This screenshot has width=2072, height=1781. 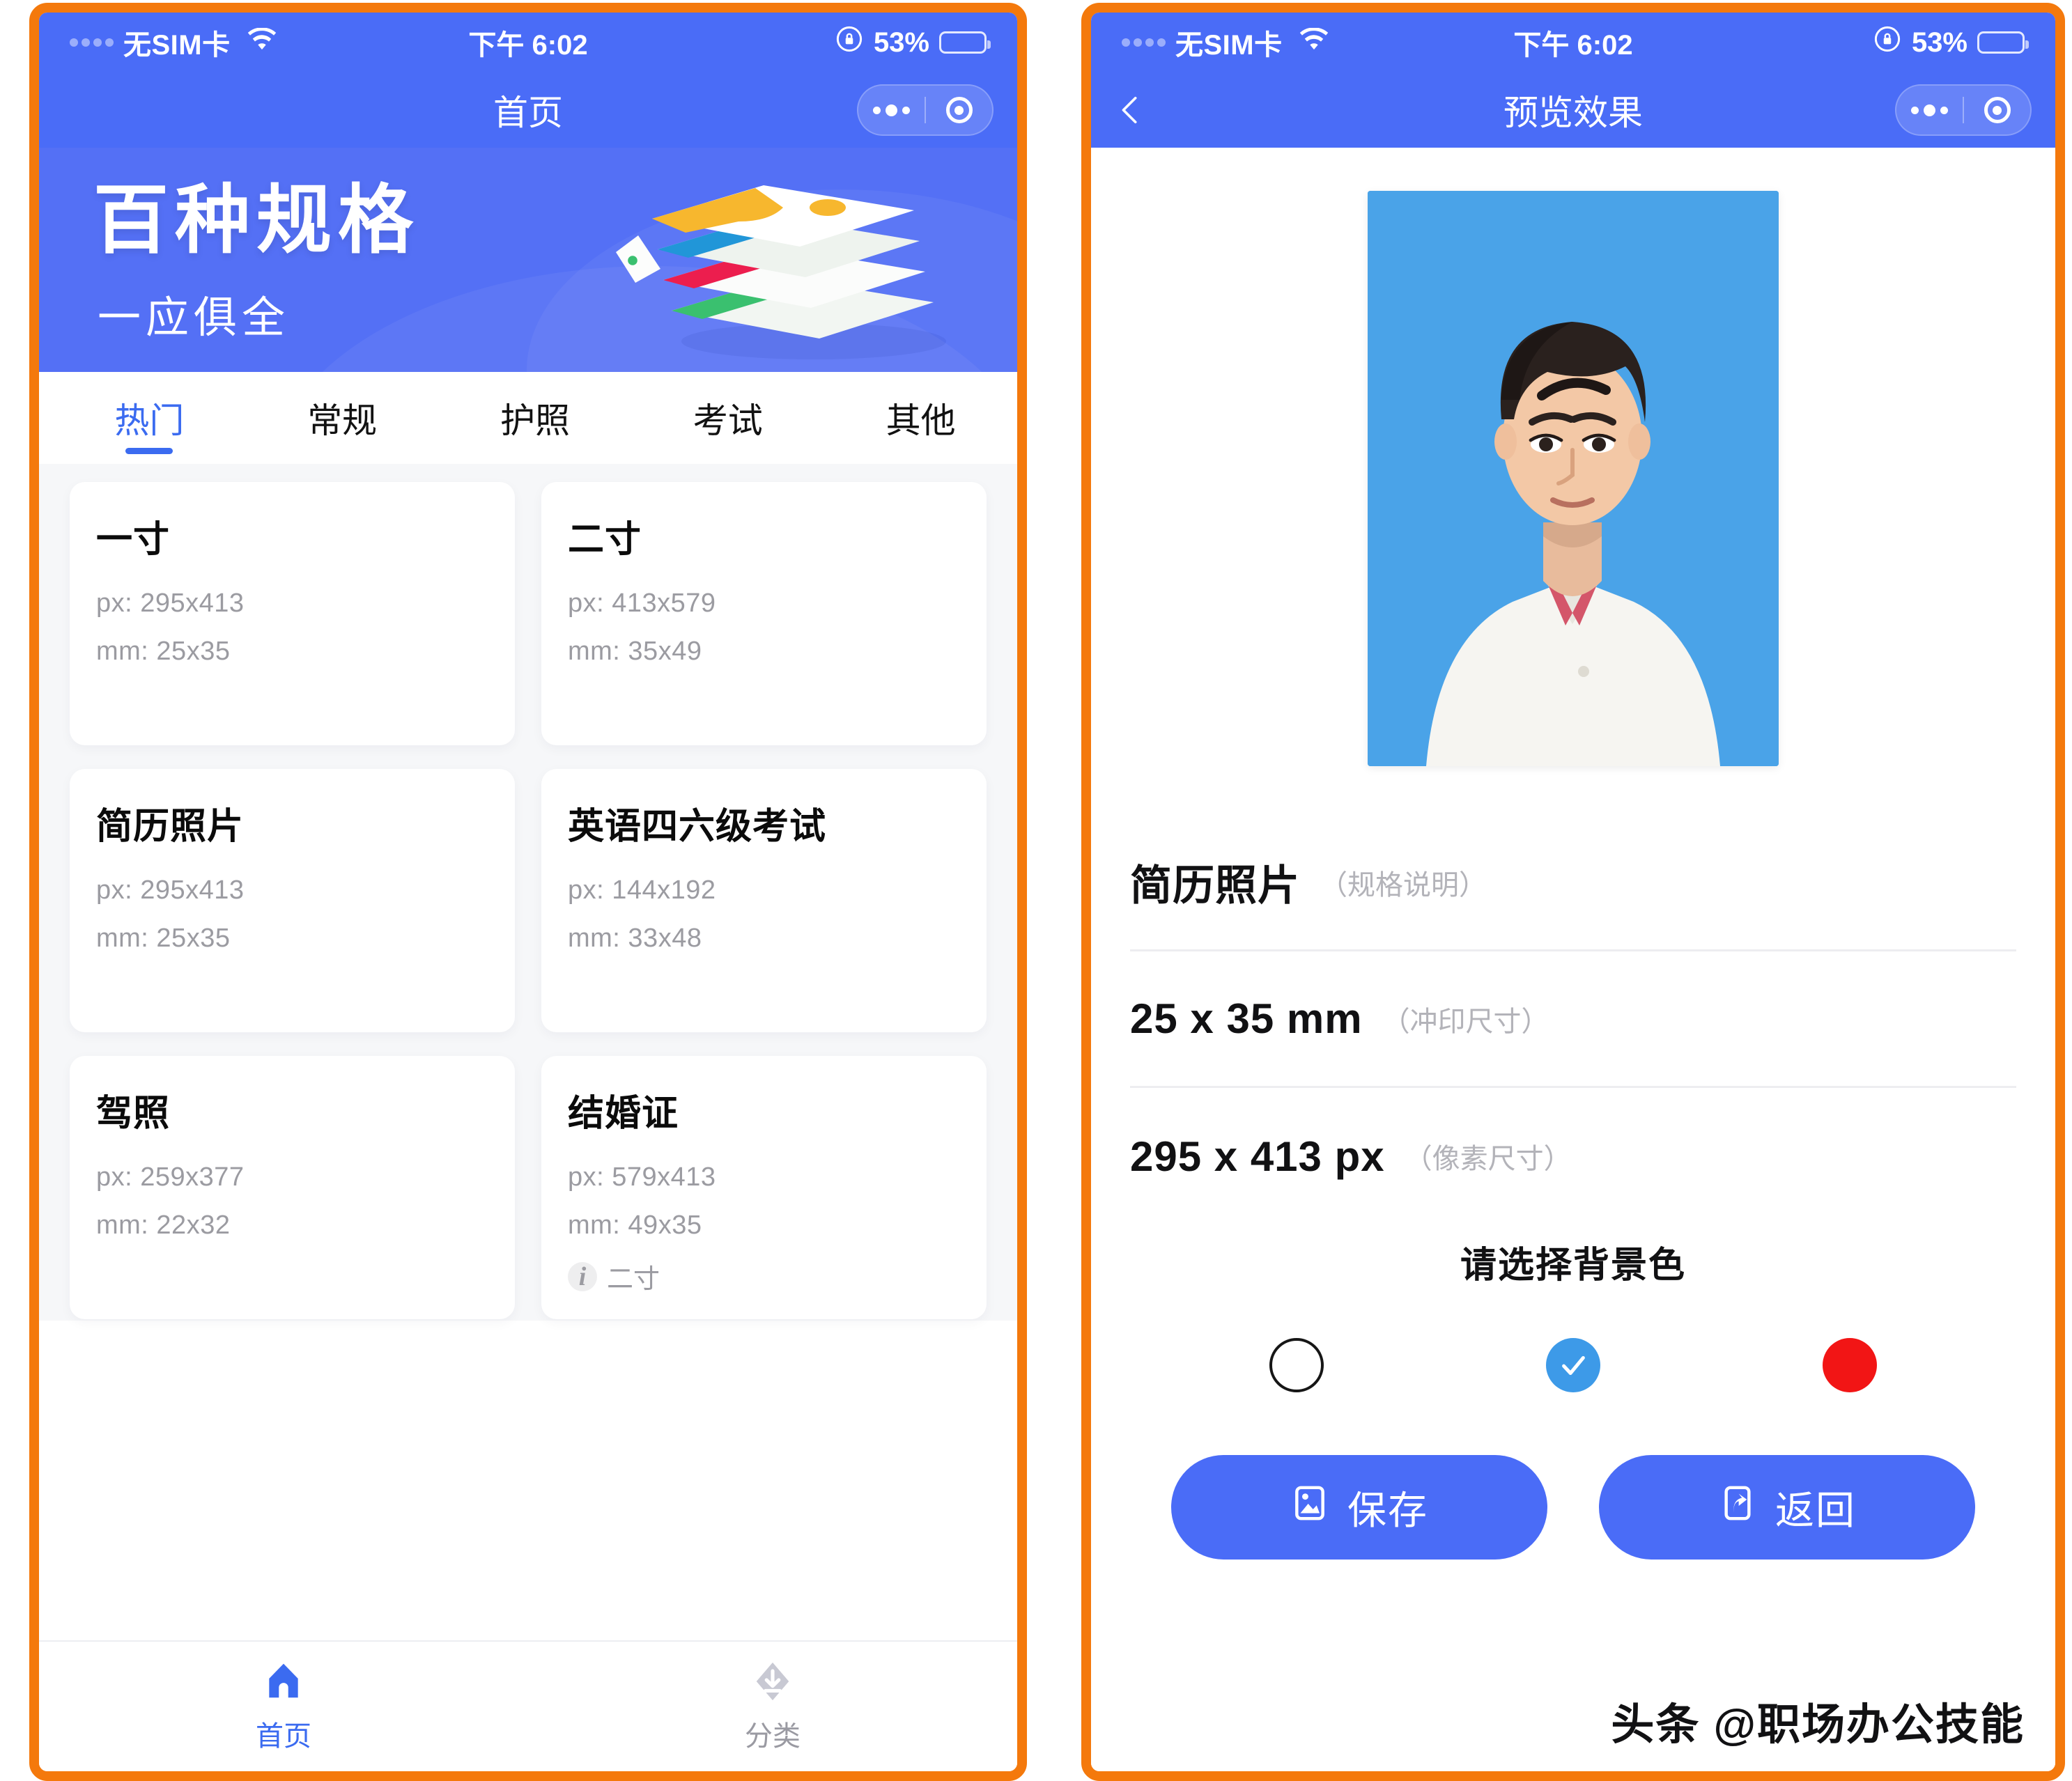 What do you see at coordinates (920, 418) in the screenshot?
I see `tab-other: 其他` at bounding box center [920, 418].